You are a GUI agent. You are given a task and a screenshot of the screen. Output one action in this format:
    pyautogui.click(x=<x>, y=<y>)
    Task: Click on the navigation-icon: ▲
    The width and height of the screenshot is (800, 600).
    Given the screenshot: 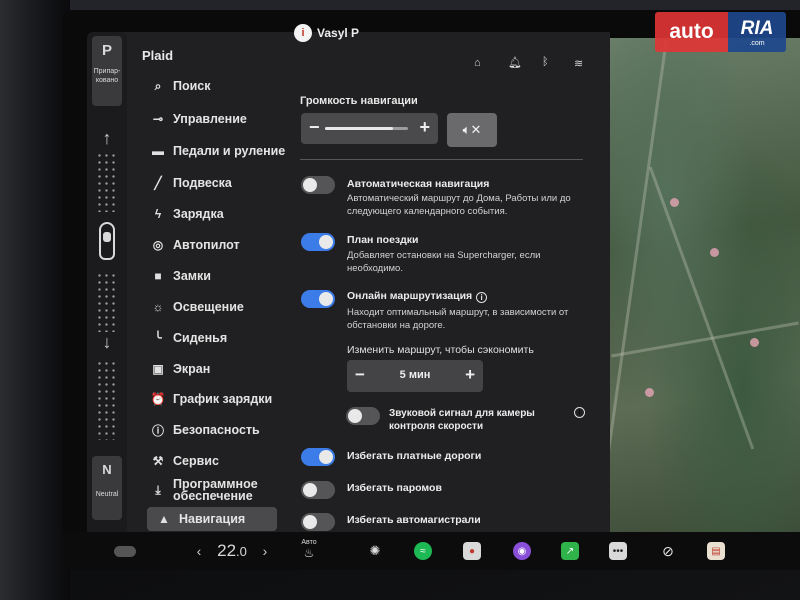 What is the action you would take?
    pyautogui.click(x=164, y=519)
    